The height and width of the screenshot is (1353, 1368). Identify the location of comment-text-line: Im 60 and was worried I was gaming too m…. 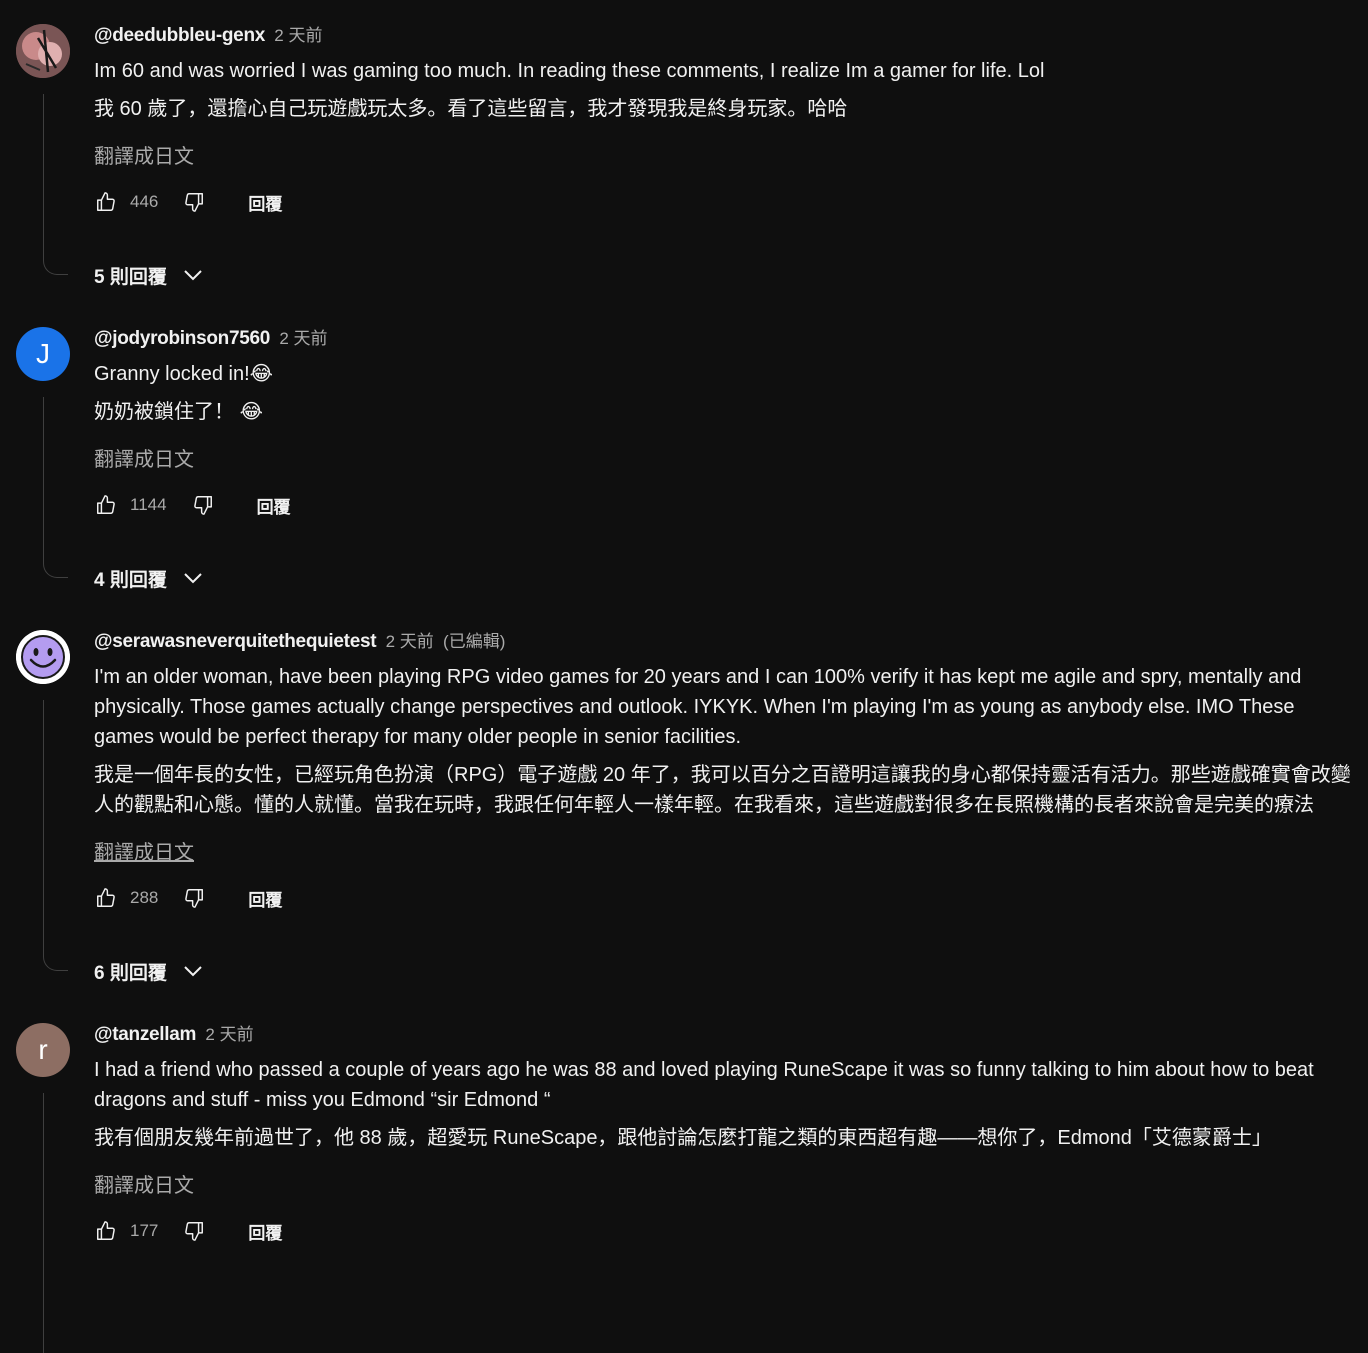
(569, 71).